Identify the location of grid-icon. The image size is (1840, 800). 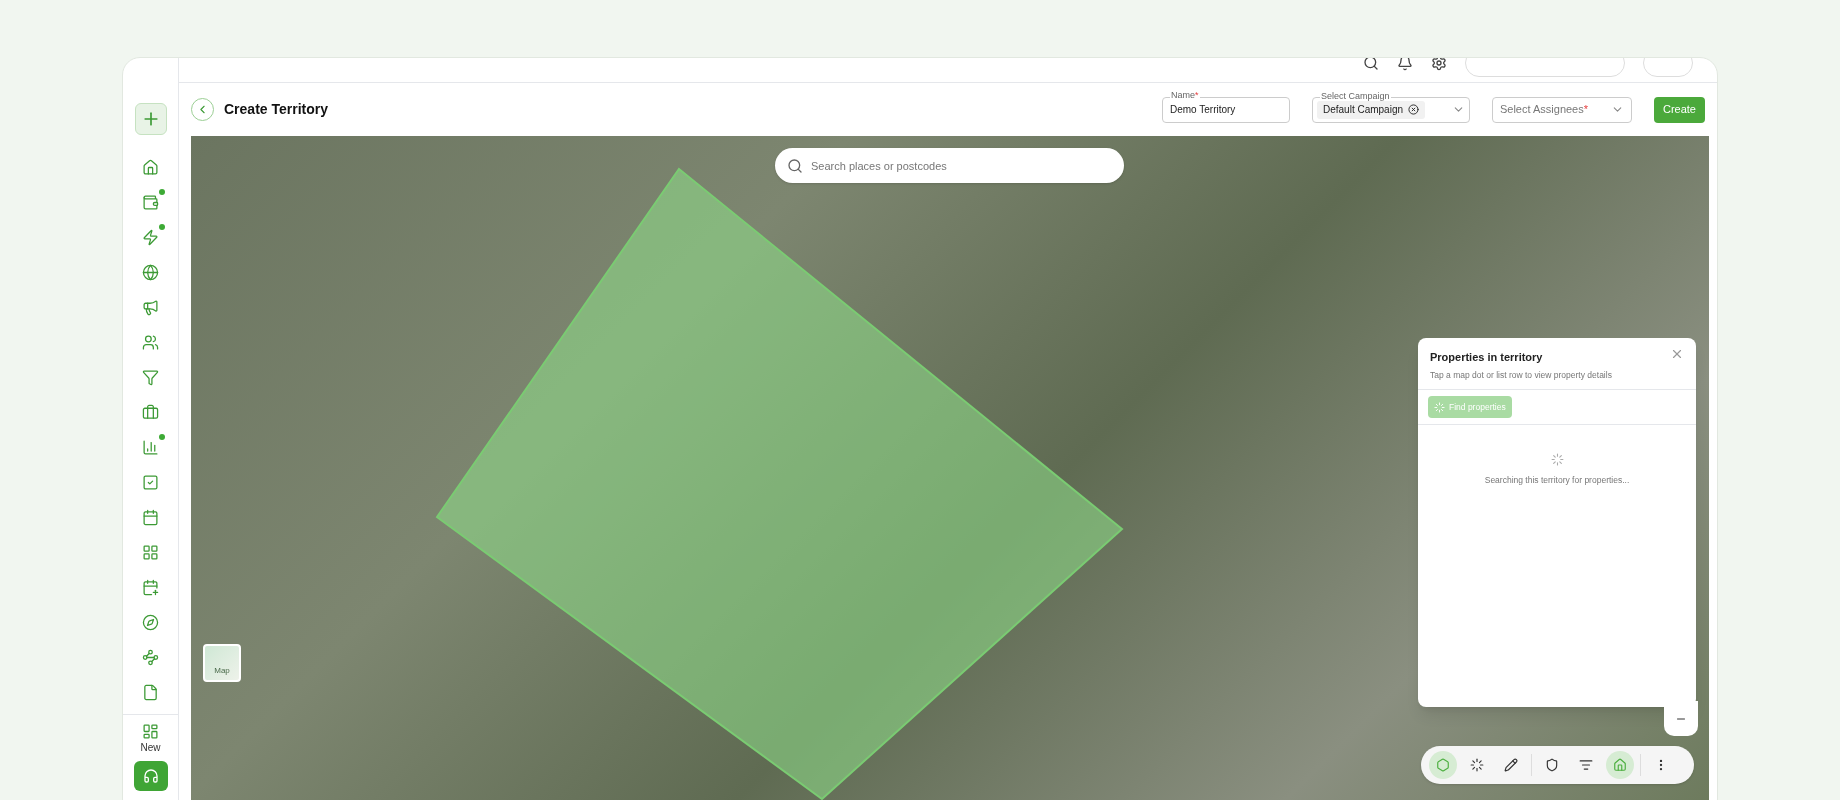
(150, 552).